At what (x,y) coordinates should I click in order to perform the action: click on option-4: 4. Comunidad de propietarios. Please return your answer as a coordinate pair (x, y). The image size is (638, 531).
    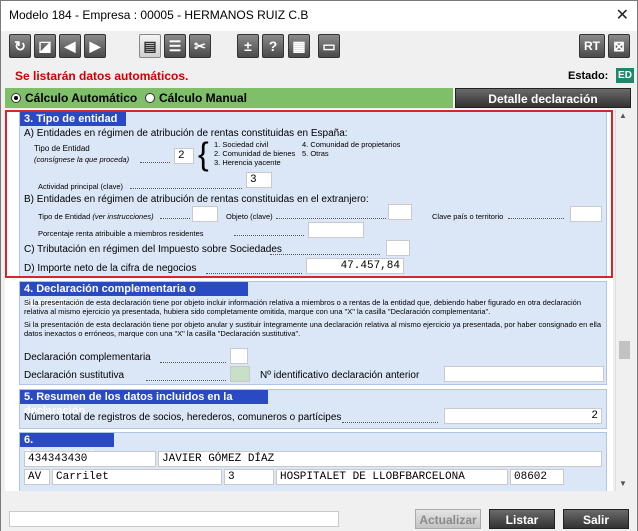
    Looking at the image, I should click on (351, 144).